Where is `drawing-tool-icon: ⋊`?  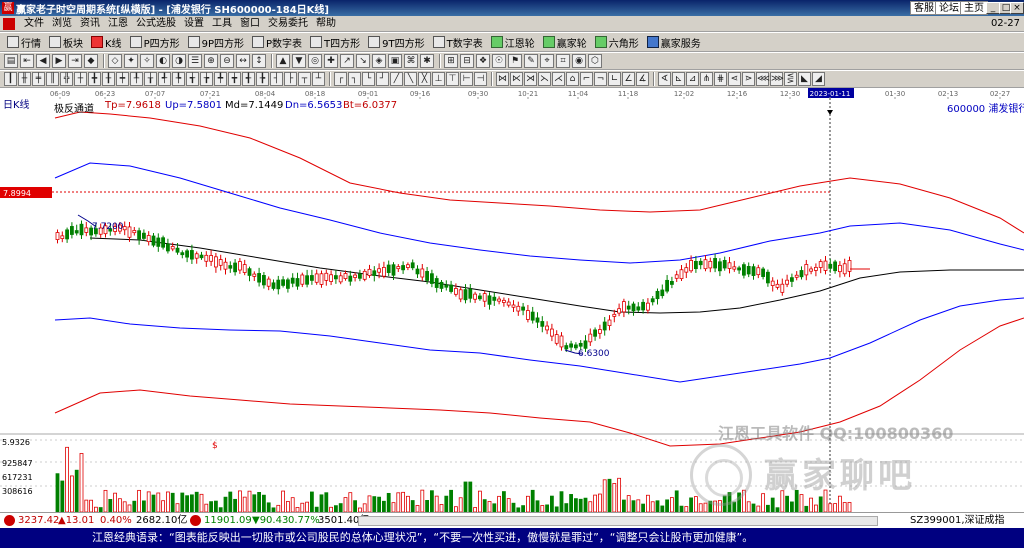
drawing-tool-icon: ⋊ is located at coordinates (530, 79).